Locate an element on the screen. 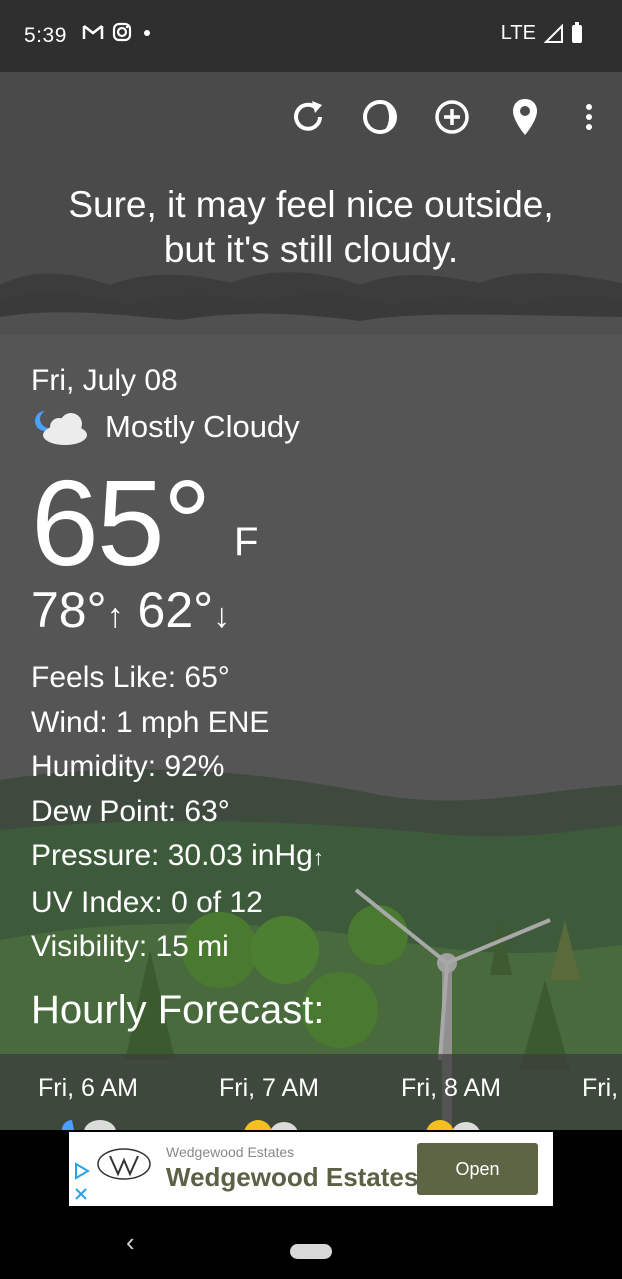 The width and height of the screenshot is (622, 1279). location-button is located at coordinates (525, 117).